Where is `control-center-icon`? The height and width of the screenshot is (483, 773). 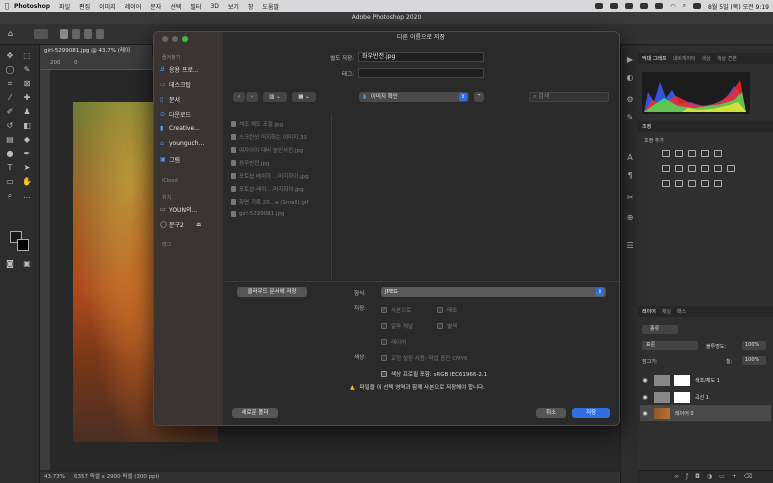
control-center-icon is located at coordinates (696, 6).